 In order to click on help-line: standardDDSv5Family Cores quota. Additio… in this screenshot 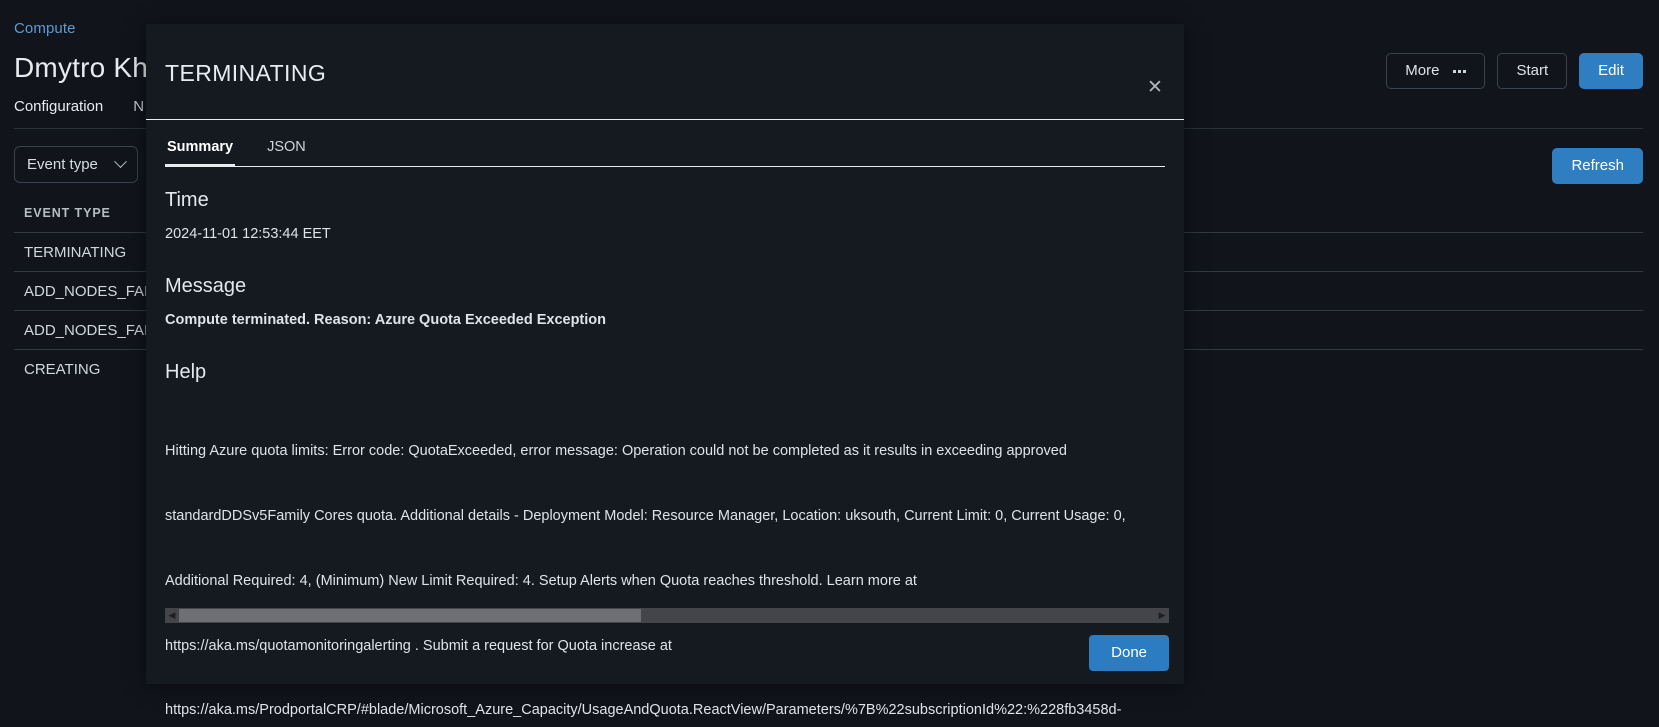, I will do `click(645, 515)`.